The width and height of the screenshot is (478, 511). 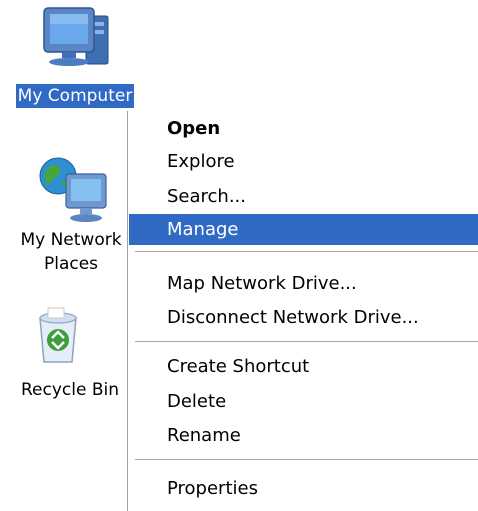 I want to click on my-computer-label: My Computer, so click(x=75, y=96).